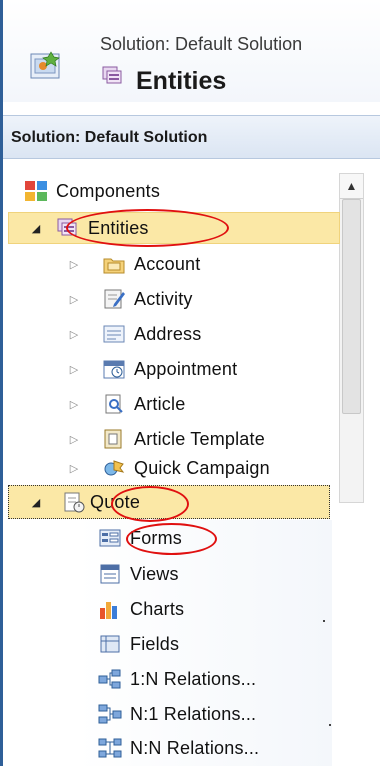 This screenshot has width=380, height=766. What do you see at coordinates (114, 334) in the screenshot?
I see `address-icon` at bounding box center [114, 334].